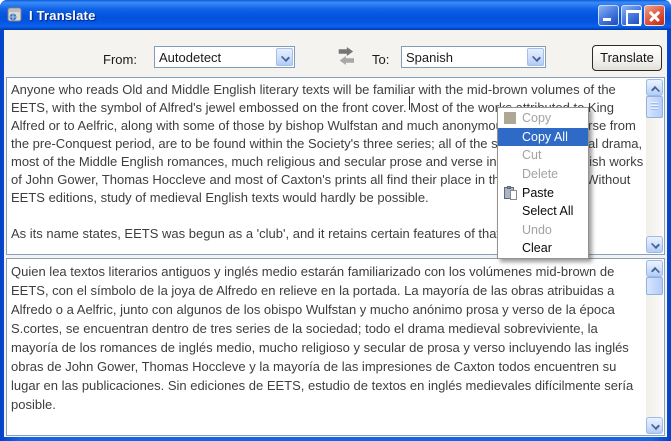  I want to click on minimize-button, so click(608, 15).